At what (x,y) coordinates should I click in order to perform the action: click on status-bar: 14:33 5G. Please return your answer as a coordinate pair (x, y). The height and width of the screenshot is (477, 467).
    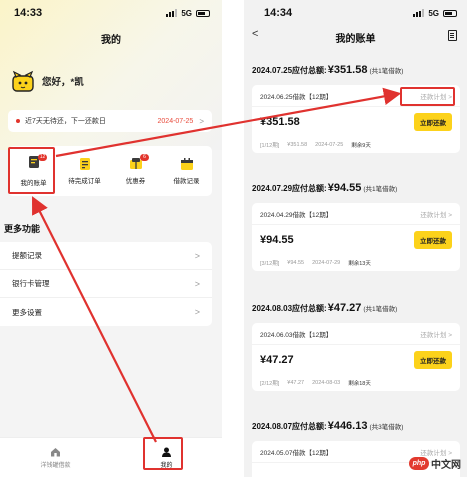
    Looking at the image, I should click on (112, 13).